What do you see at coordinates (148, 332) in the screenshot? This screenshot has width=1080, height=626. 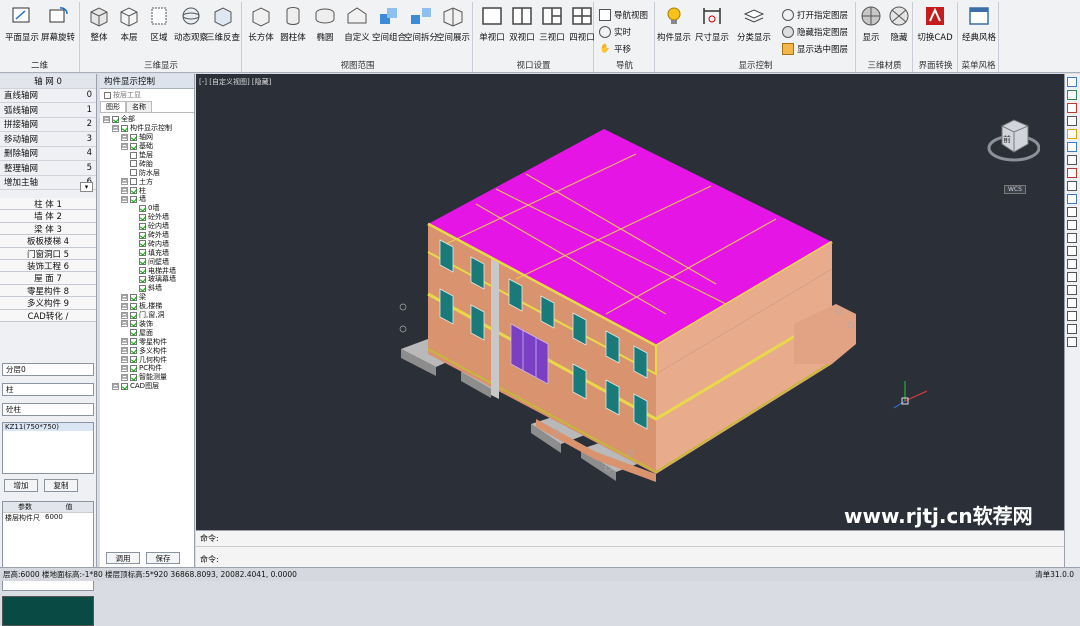 I see `tree-node: 屋面` at bounding box center [148, 332].